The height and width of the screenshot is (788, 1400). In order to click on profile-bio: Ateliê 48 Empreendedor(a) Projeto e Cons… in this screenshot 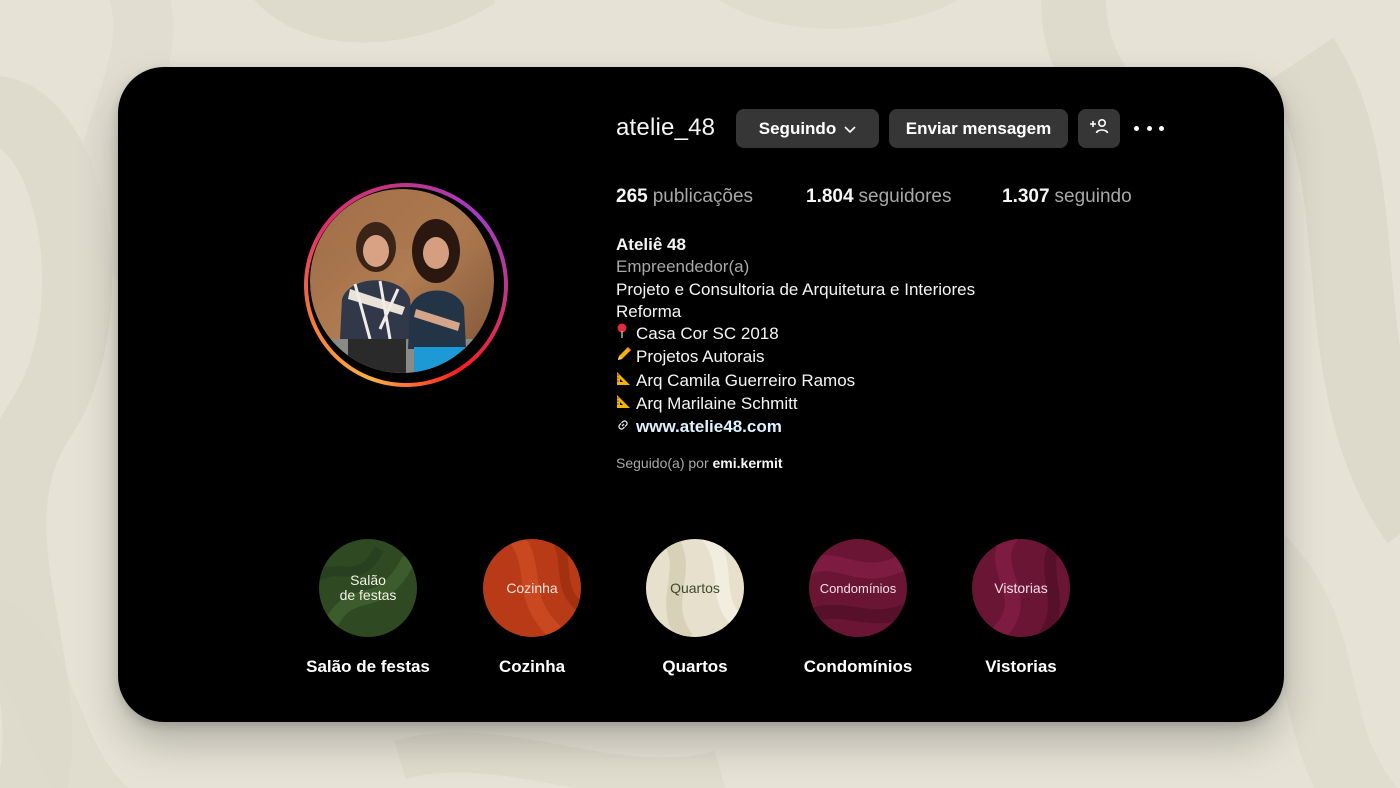, I will do `click(795, 337)`.